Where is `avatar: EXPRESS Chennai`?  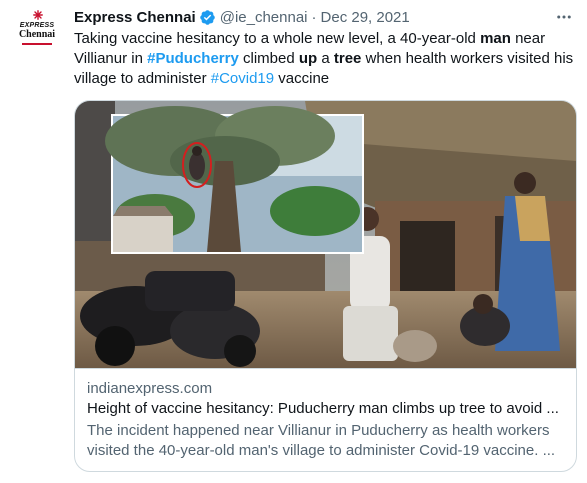 avatar: EXPRESS Chennai is located at coordinates (37, 31).